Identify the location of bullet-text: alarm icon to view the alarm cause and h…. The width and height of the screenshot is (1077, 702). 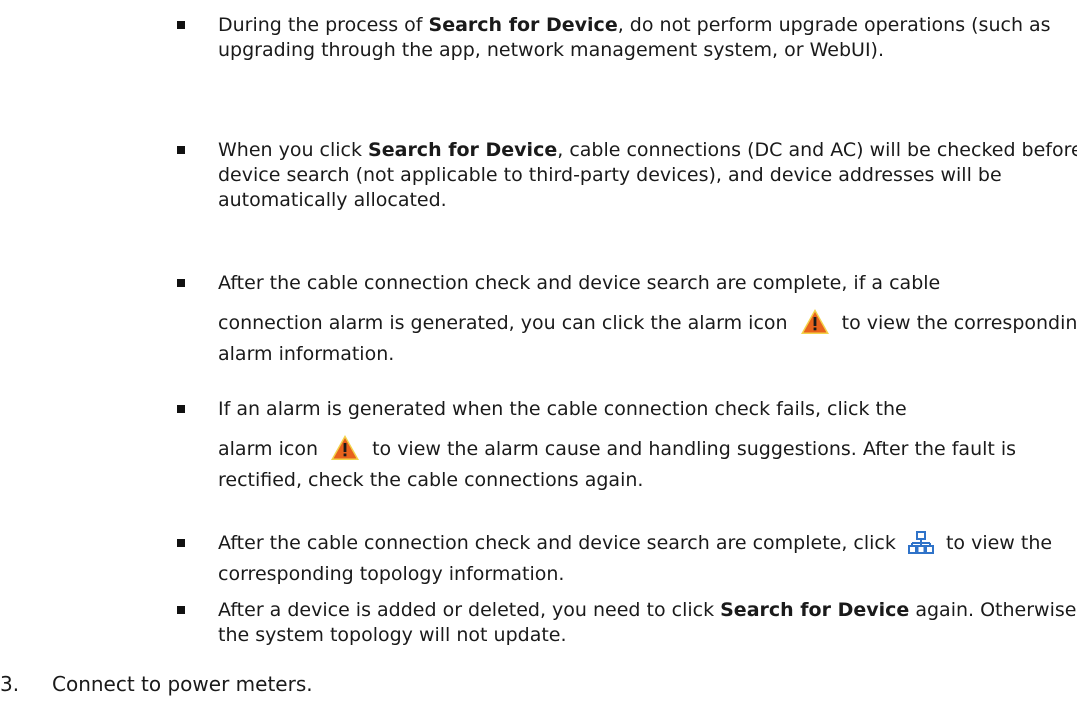
(647, 463).